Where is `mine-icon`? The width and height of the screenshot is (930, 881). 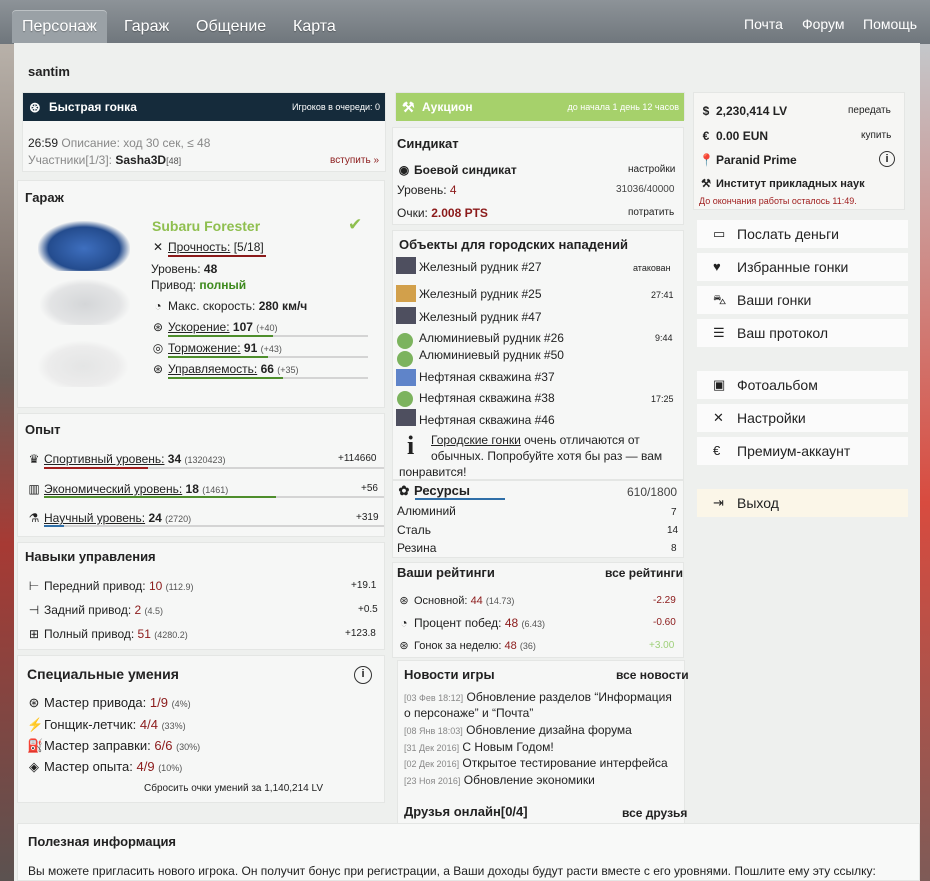 mine-icon is located at coordinates (406, 265).